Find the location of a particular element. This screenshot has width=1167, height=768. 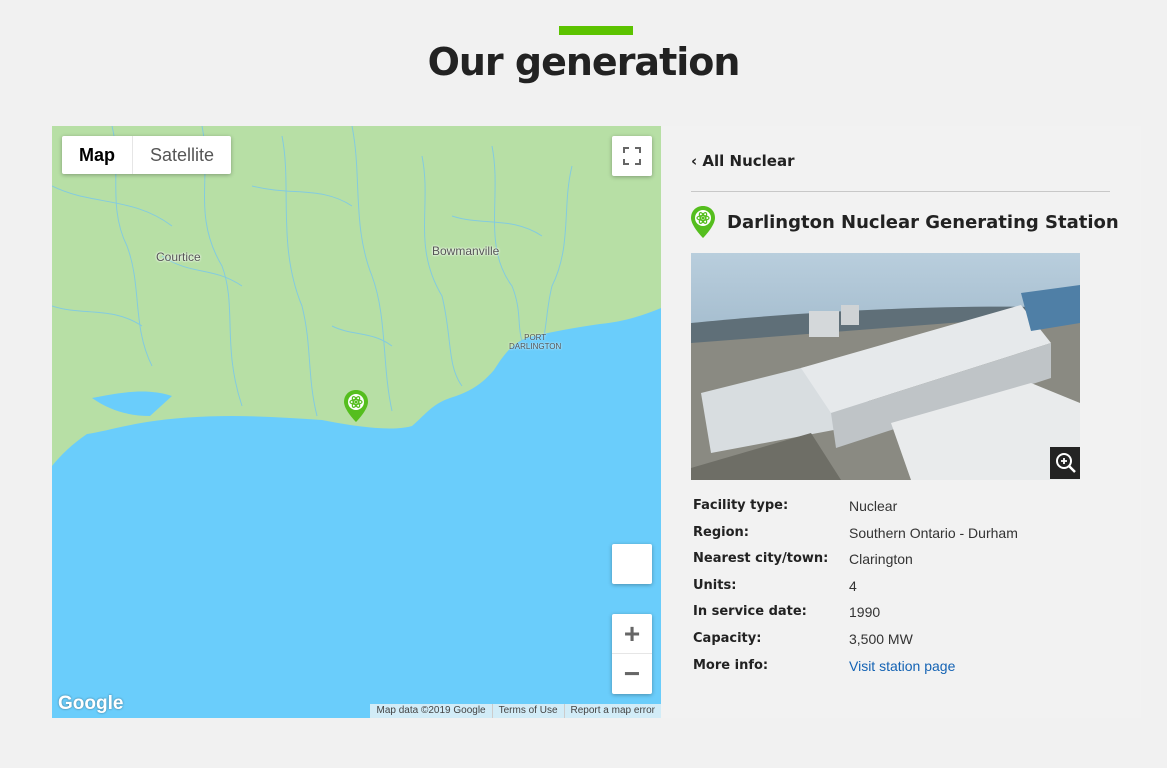

fact-label: Facility type: is located at coordinates (741, 505).